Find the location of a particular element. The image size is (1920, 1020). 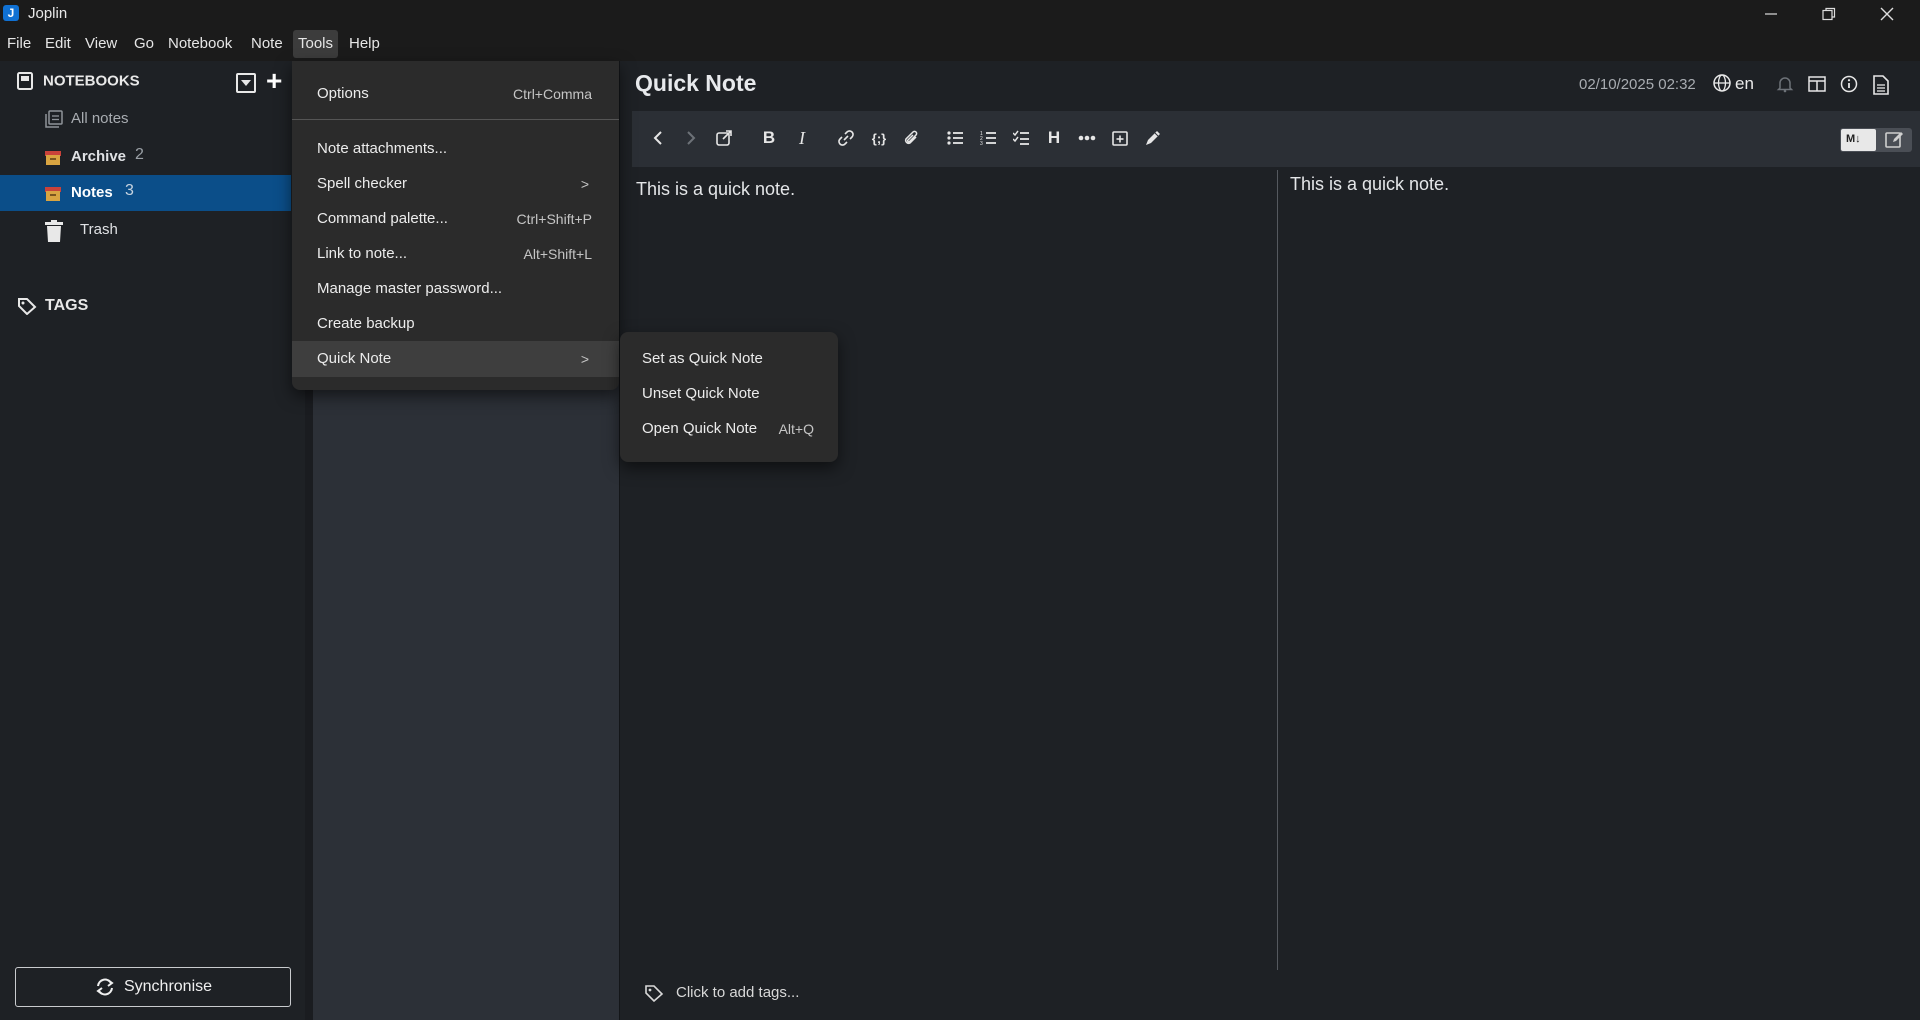

back-button is located at coordinates (658, 138).